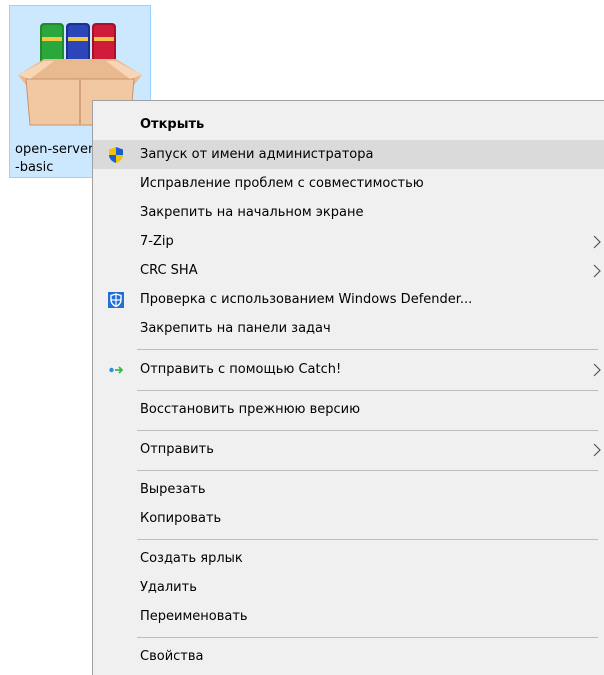 Image resolution: width=604 pixels, height=675 pixels. I want to click on menu-item-pin-to-start: Закрепить на начальном экране, so click(348, 212).